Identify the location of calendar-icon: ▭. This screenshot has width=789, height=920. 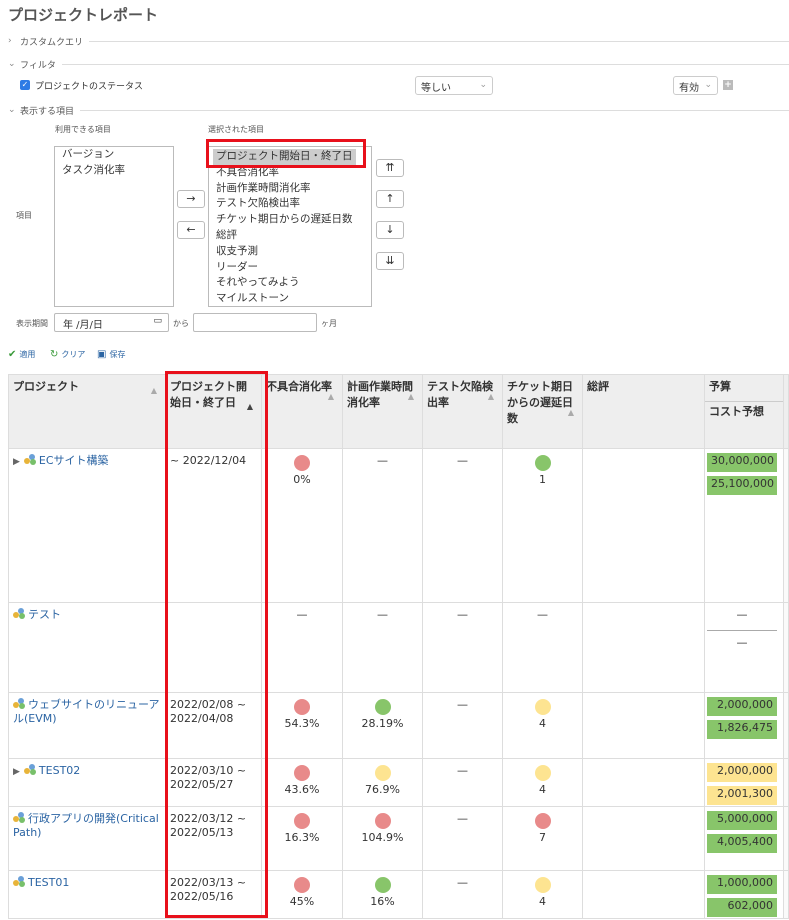
(157, 321).